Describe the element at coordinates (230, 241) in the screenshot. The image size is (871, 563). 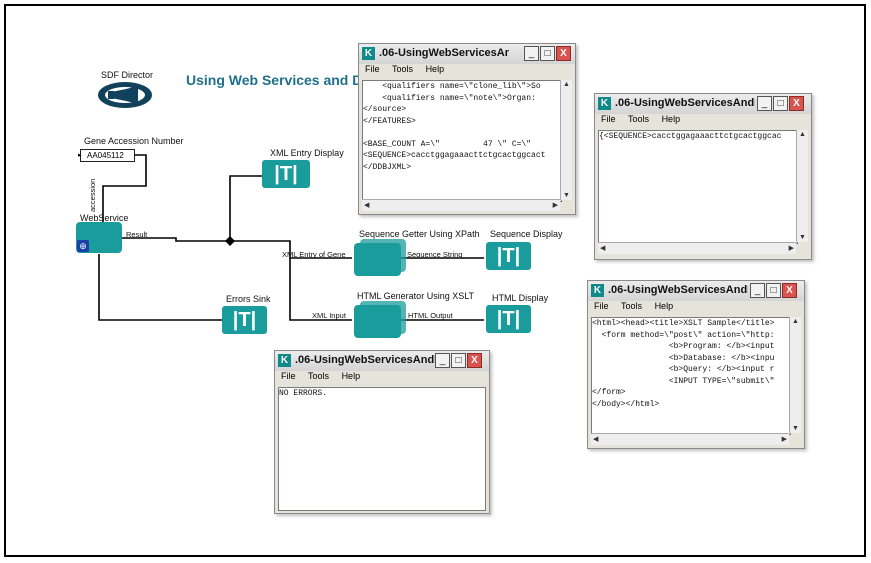
I see `relation-diamond` at that location.